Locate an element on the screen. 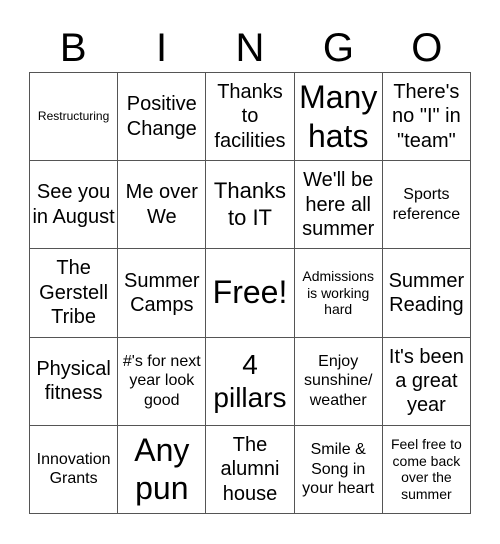 This screenshot has width=500, height=544. bingo-cell: Innovation Grants is located at coordinates (74, 469).